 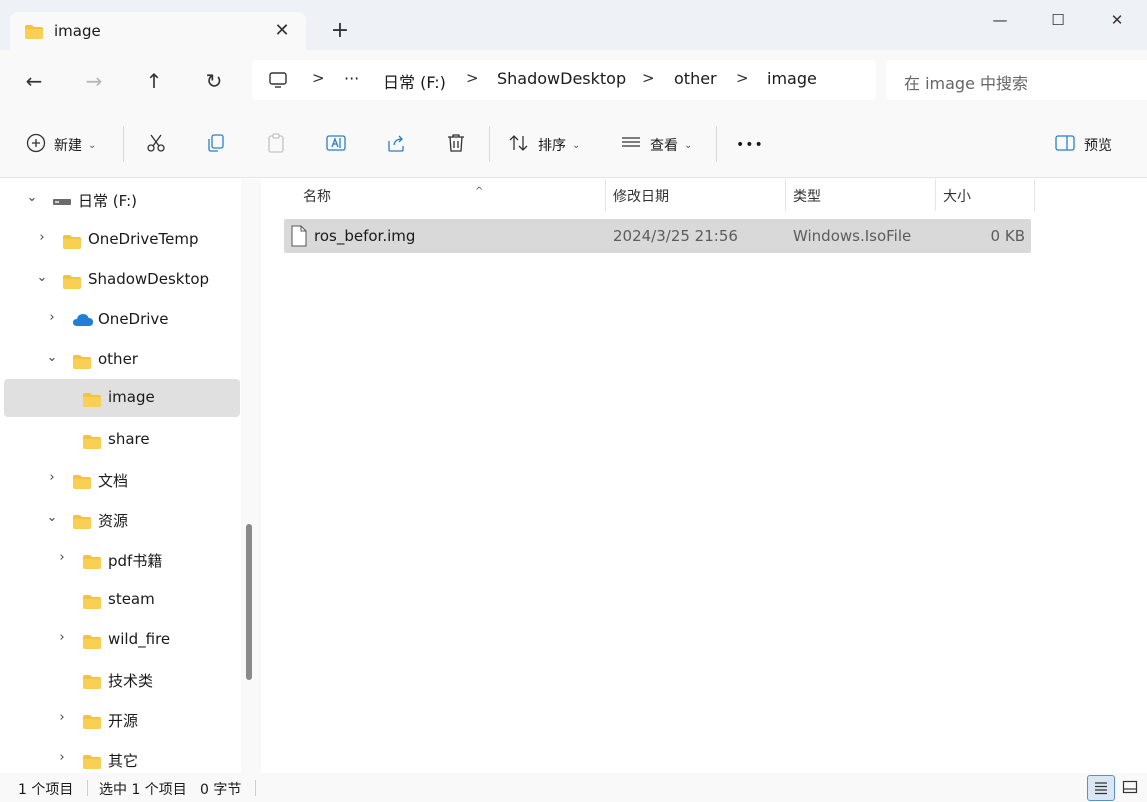 I want to click on breadcrumb-item-shadowdesktop: ShadowDesktop, so click(x=561, y=78).